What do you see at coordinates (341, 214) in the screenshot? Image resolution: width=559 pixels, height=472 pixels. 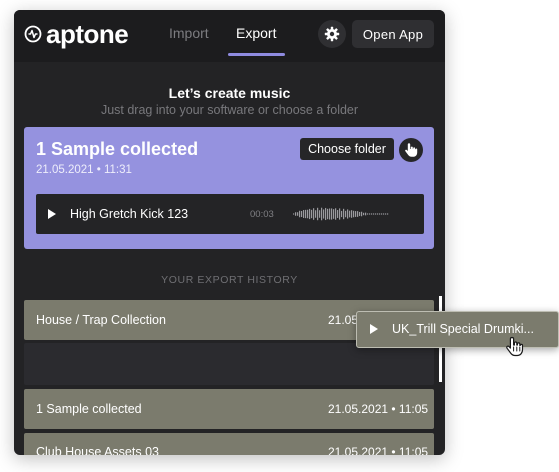 I see `waveform-icon` at bounding box center [341, 214].